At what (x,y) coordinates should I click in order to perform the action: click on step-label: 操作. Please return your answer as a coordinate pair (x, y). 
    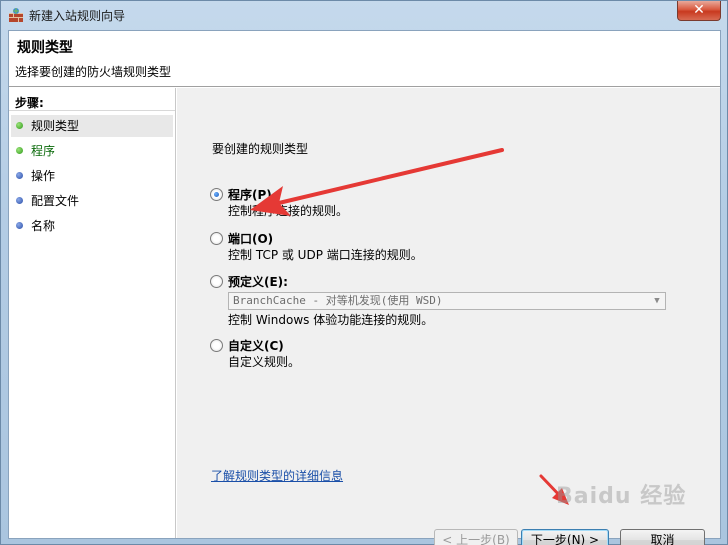
    Looking at the image, I should click on (43, 176).